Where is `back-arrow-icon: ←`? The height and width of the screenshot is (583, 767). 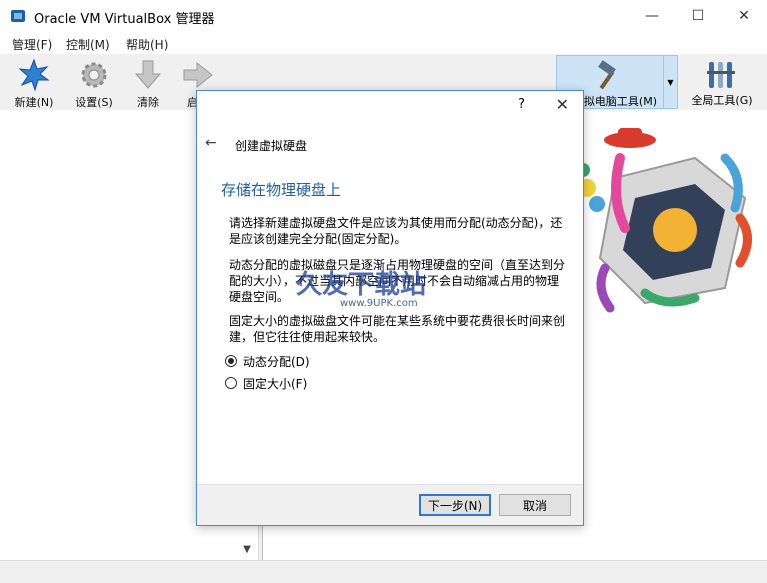
back-arrow-icon: ← is located at coordinates (211, 143).